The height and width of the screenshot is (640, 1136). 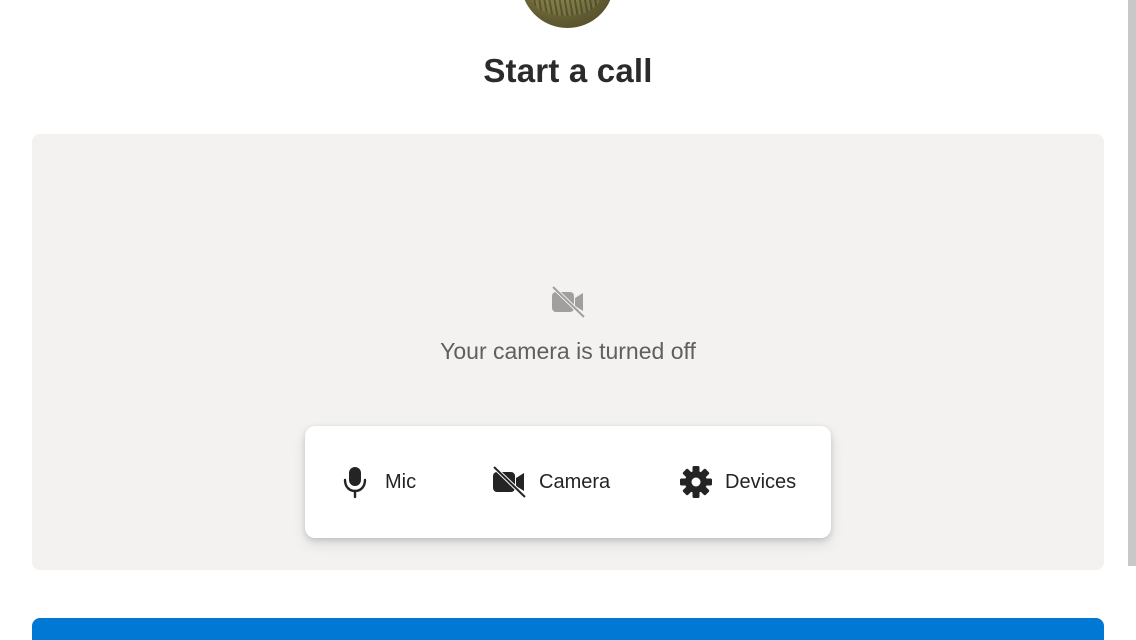 What do you see at coordinates (355, 483) in the screenshot?
I see `microphone-icon` at bounding box center [355, 483].